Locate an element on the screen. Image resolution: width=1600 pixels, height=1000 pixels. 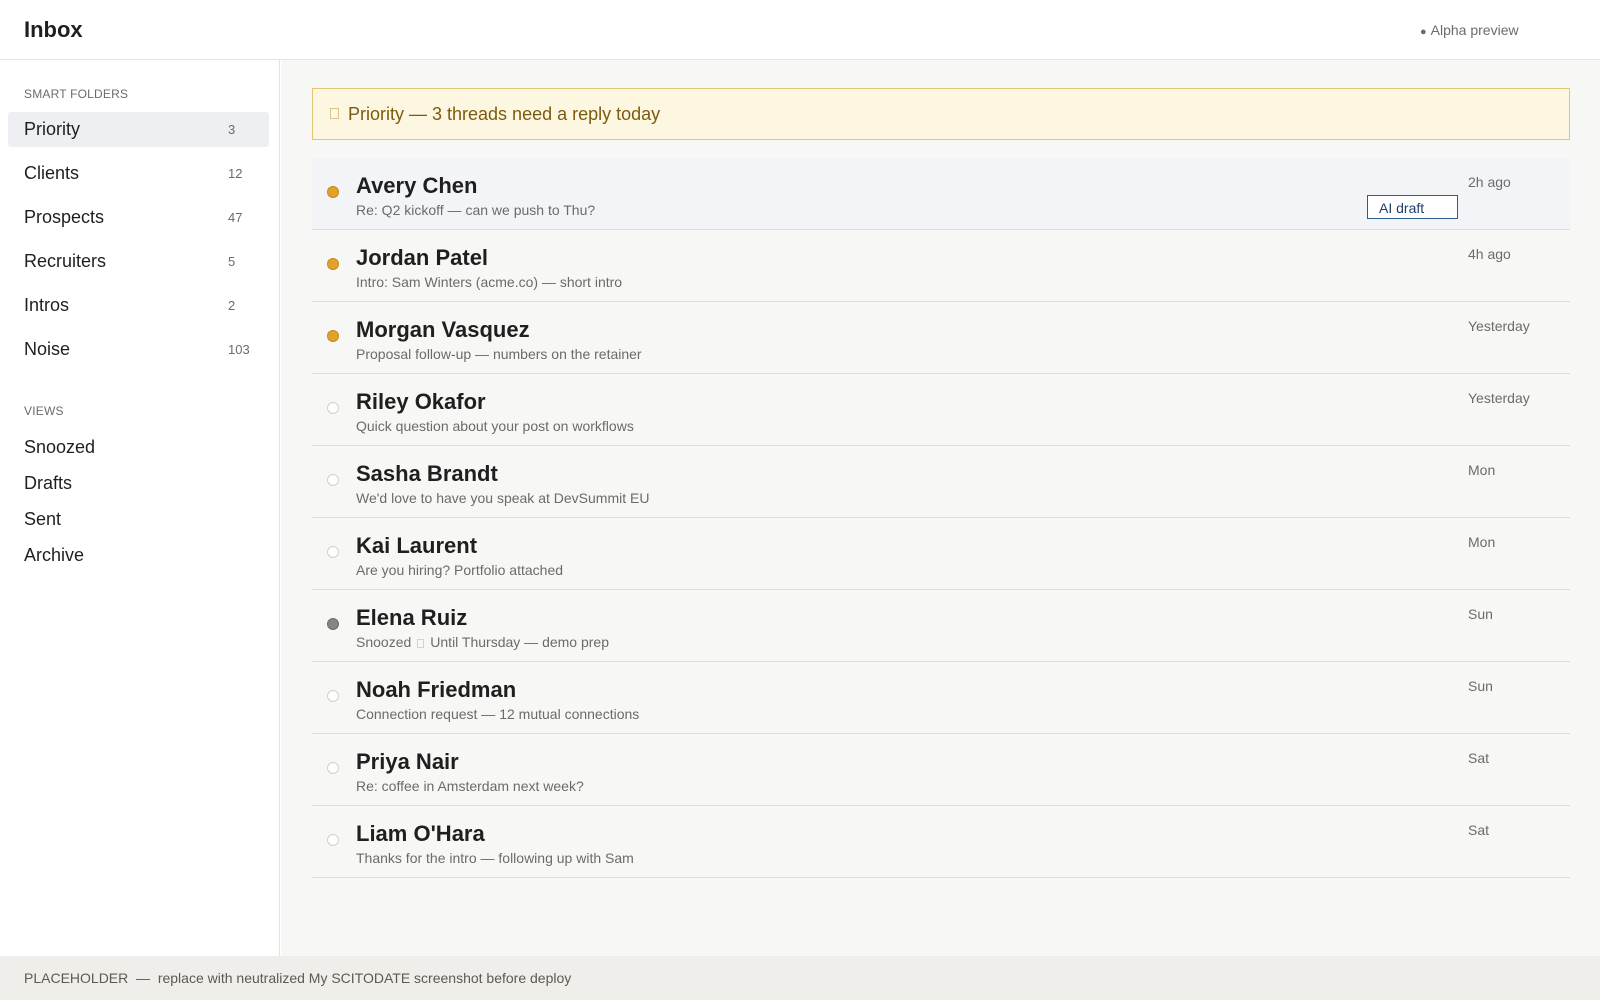
thread-sender: Jordan Patel is located at coordinates (422, 257).